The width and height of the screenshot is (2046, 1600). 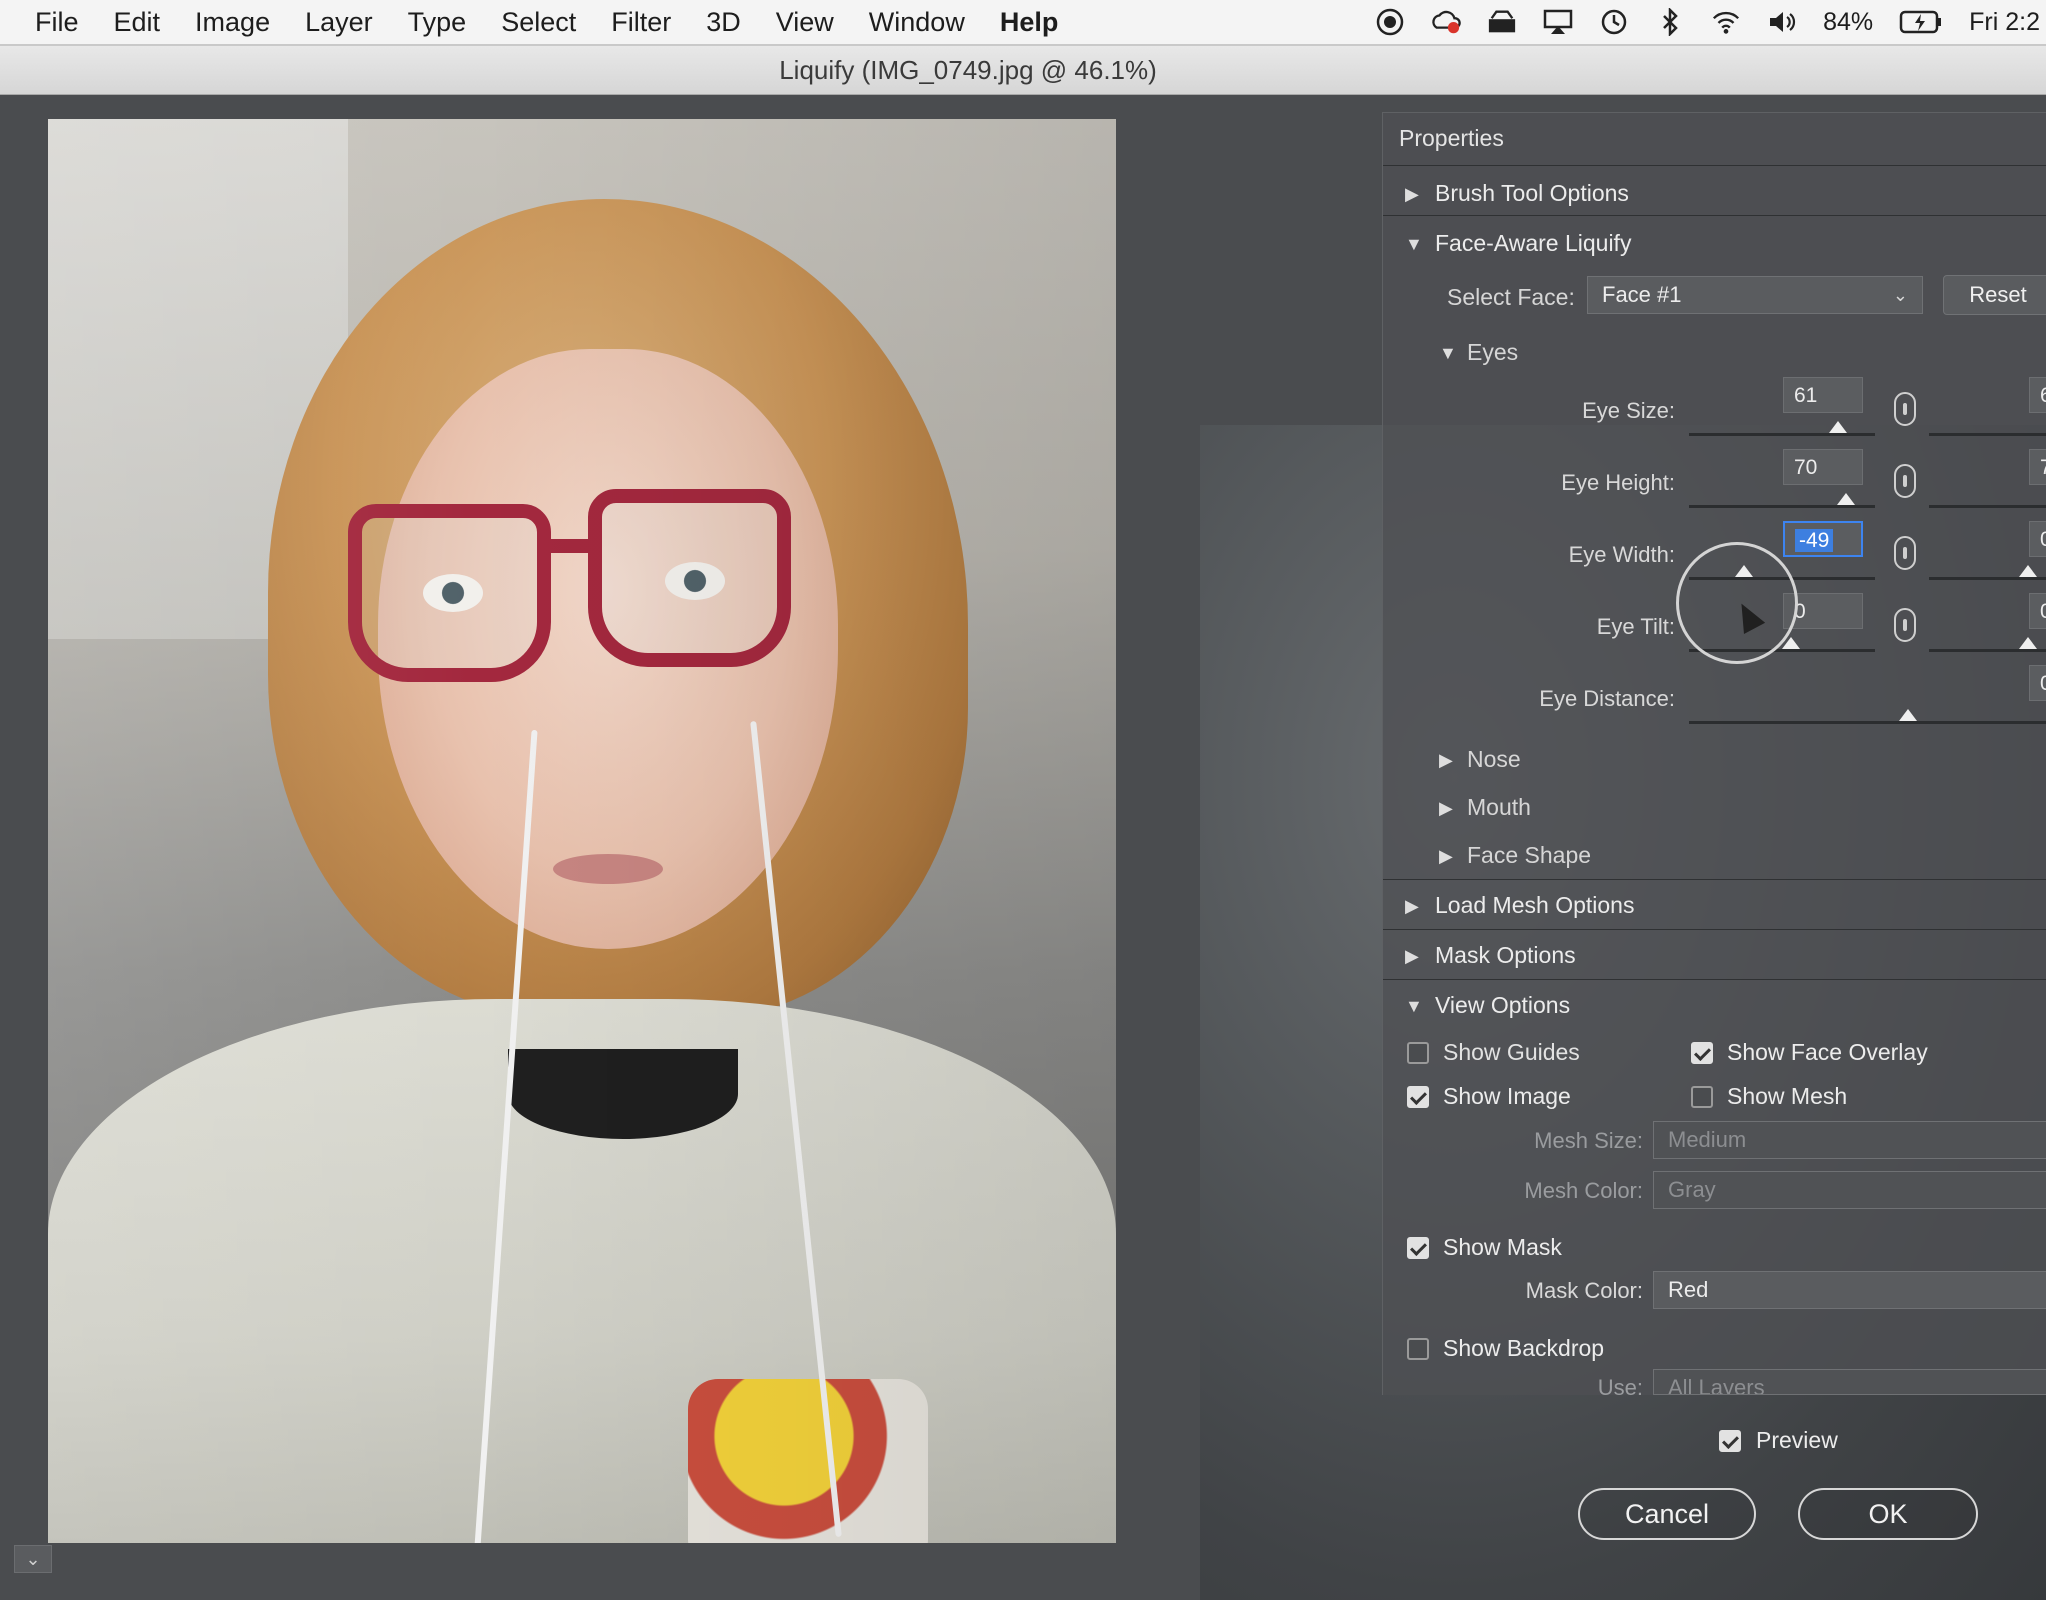 What do you see at coordinates (1849, 1290) in the screenshot?
I see `mask-color-dropdown: Red` at bounding box center [1849, 1290].